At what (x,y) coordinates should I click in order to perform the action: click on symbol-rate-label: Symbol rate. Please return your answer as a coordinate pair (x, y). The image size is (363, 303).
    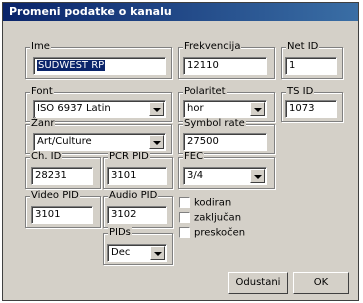
    Looking at the image, I should click on (214, 124).